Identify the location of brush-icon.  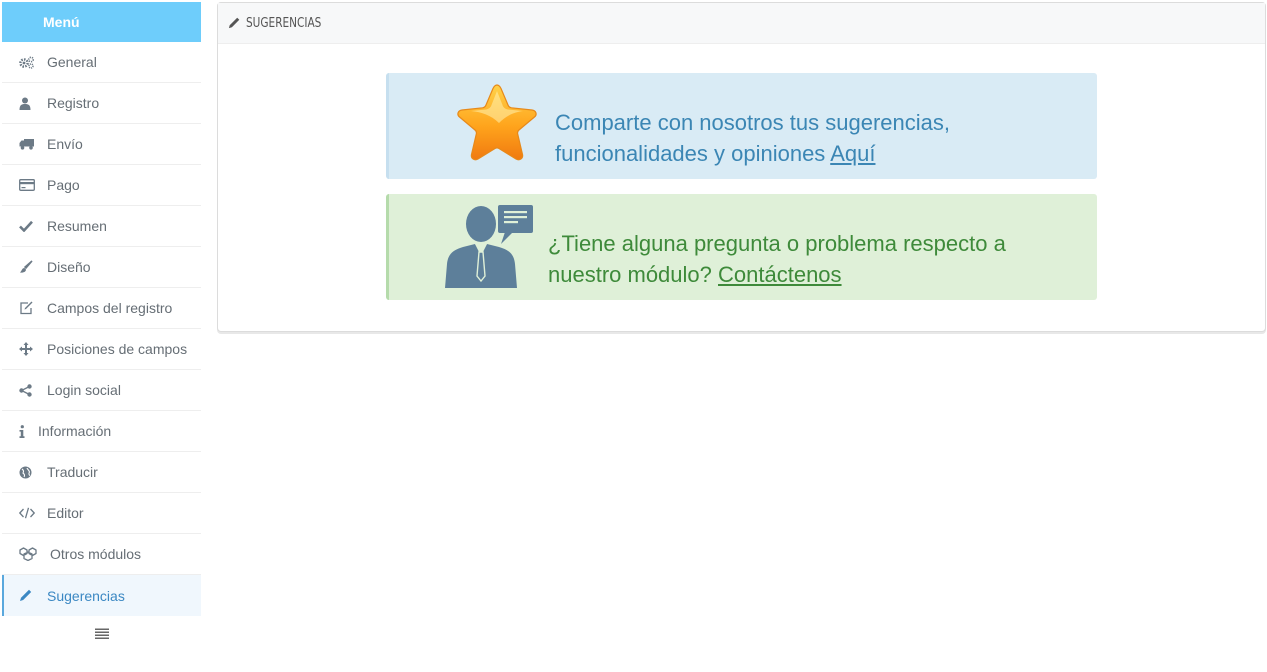
(28, 267).